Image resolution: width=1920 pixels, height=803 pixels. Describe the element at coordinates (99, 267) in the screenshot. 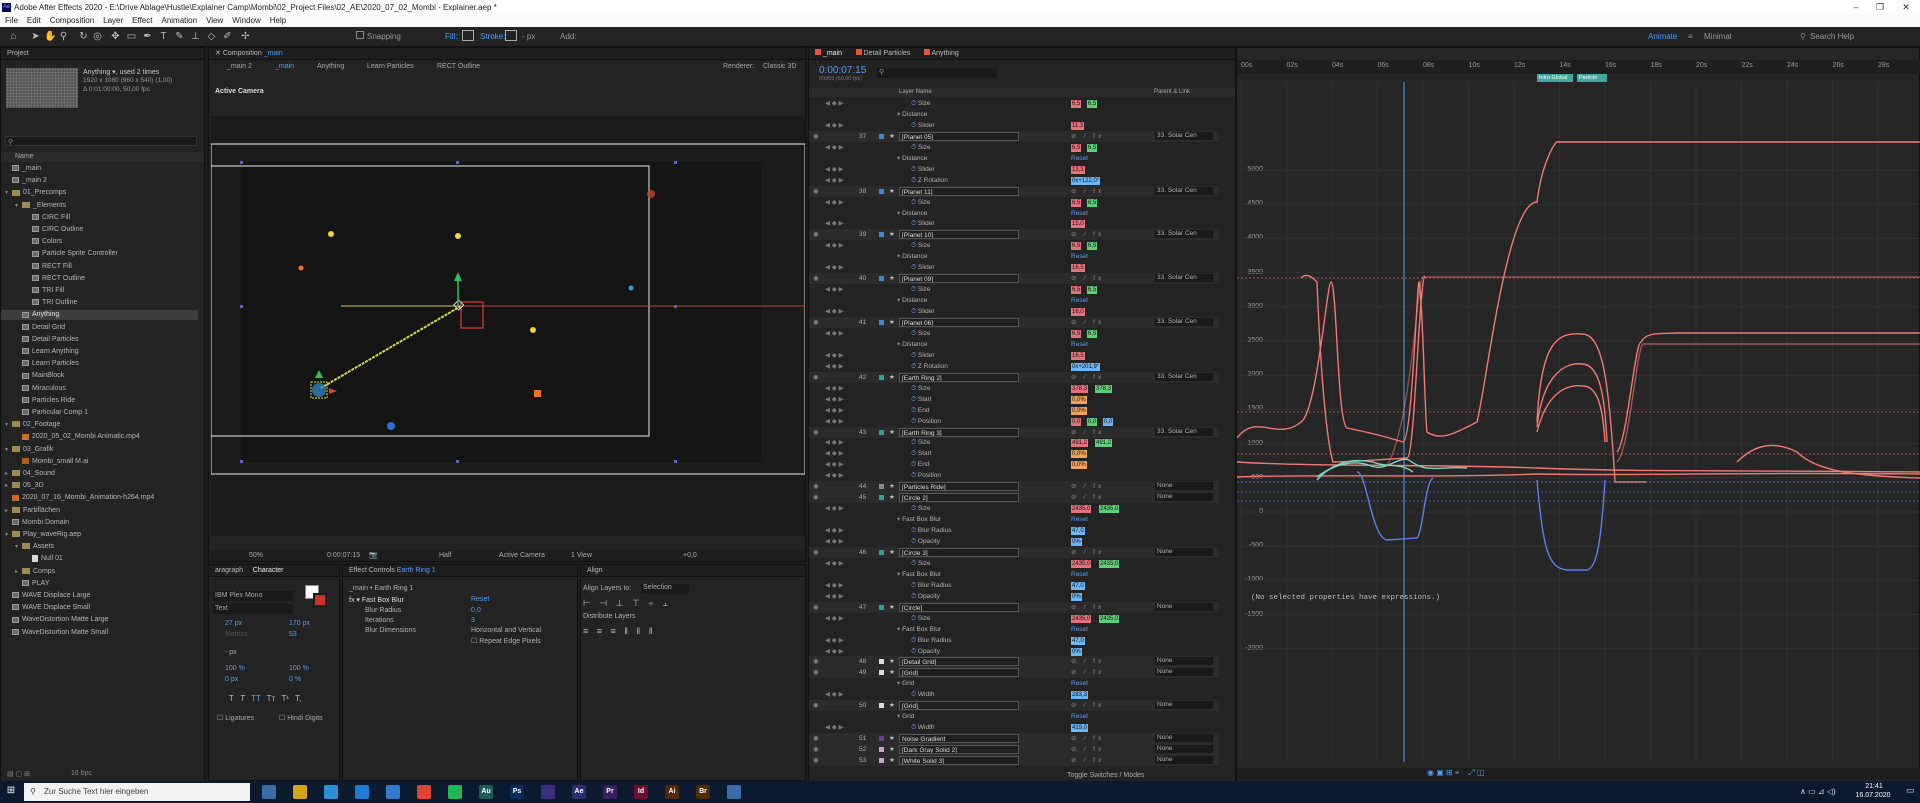

I see `project-item: RECT Fill` at that location.